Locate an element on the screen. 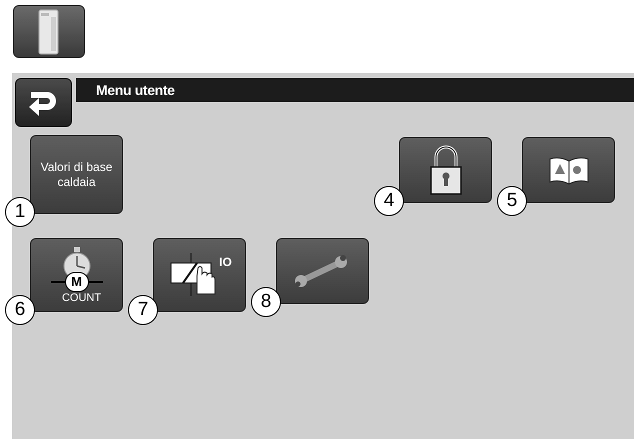 The image size is (634, 439). padlock-icon is located at coordinates (446, 170).